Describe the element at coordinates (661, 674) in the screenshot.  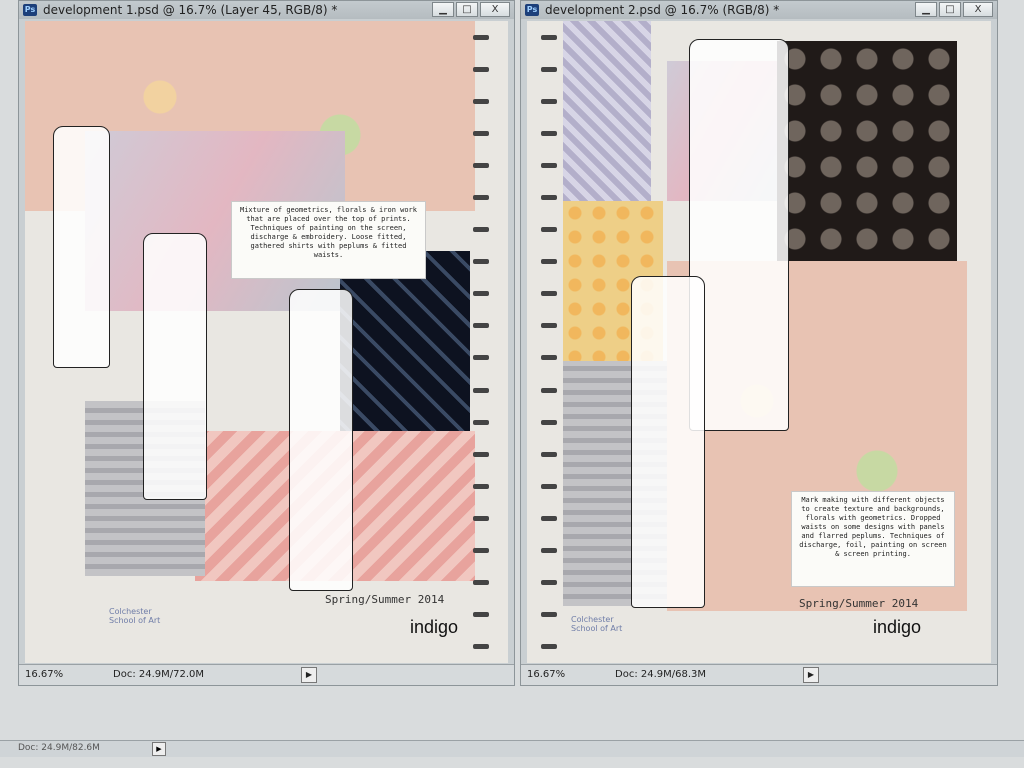
I see `document-size: Doc: 24.9M/68.3M` at that location.